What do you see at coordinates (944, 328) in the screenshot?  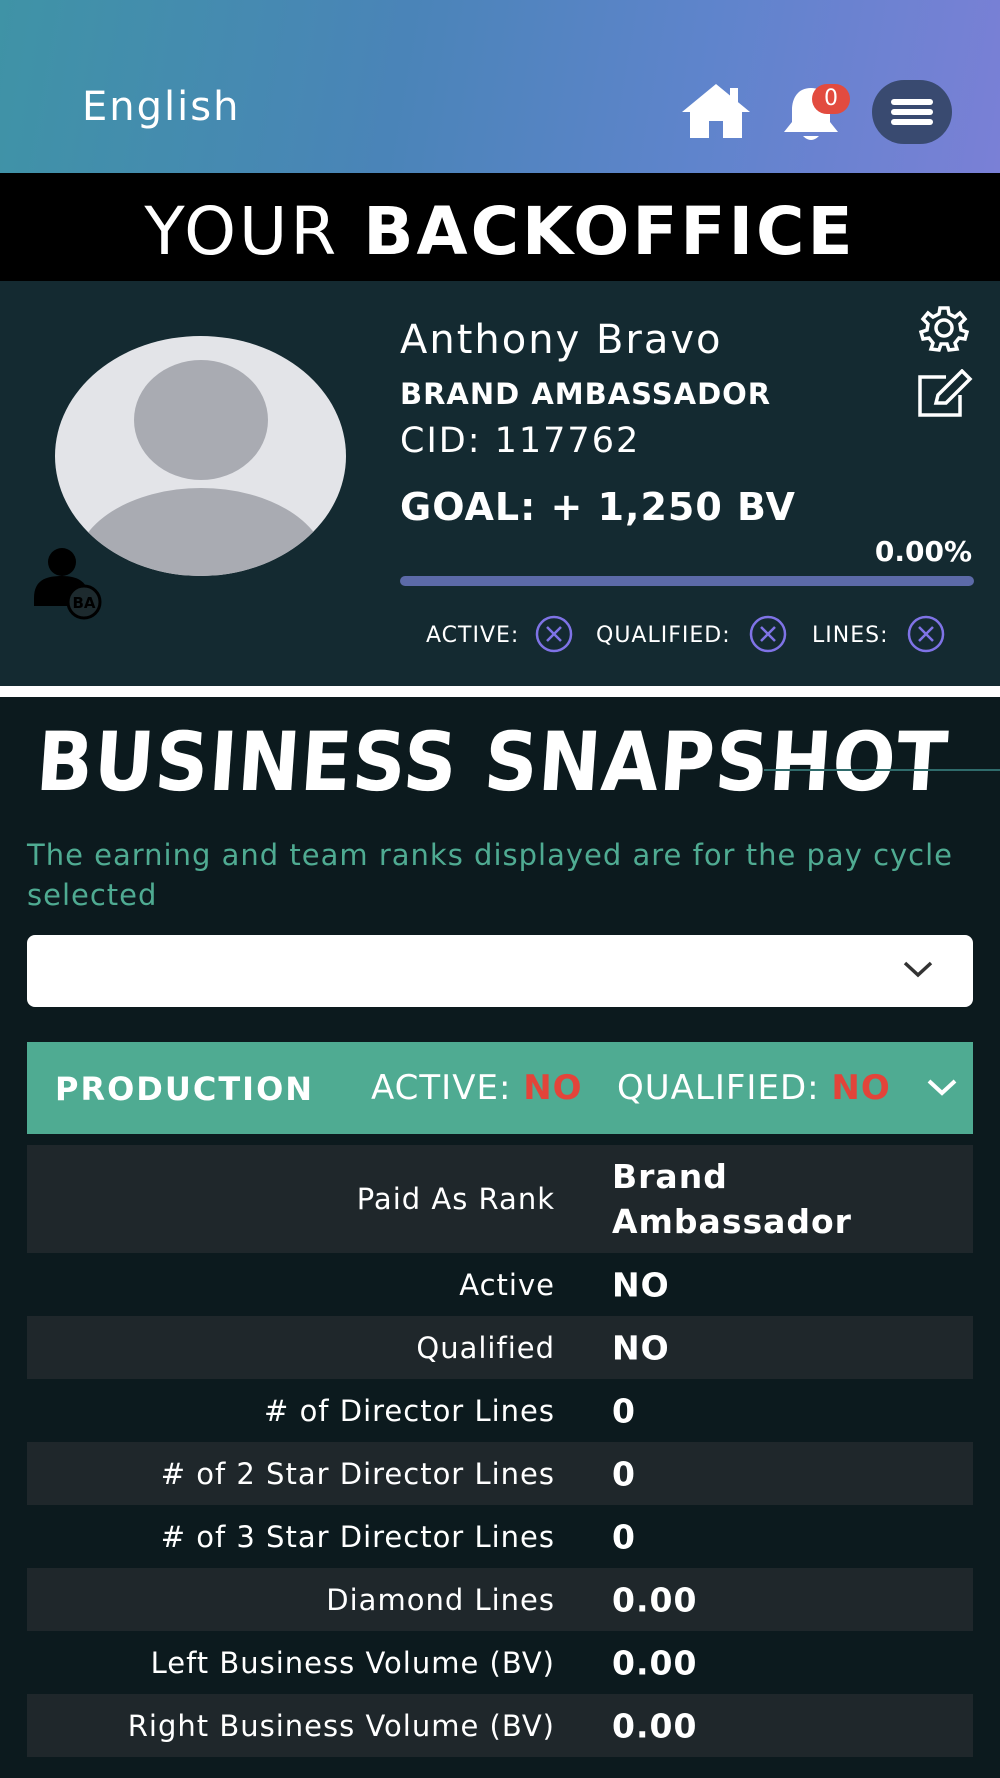 I see `gear-icon` at bounding box center [944, 328].